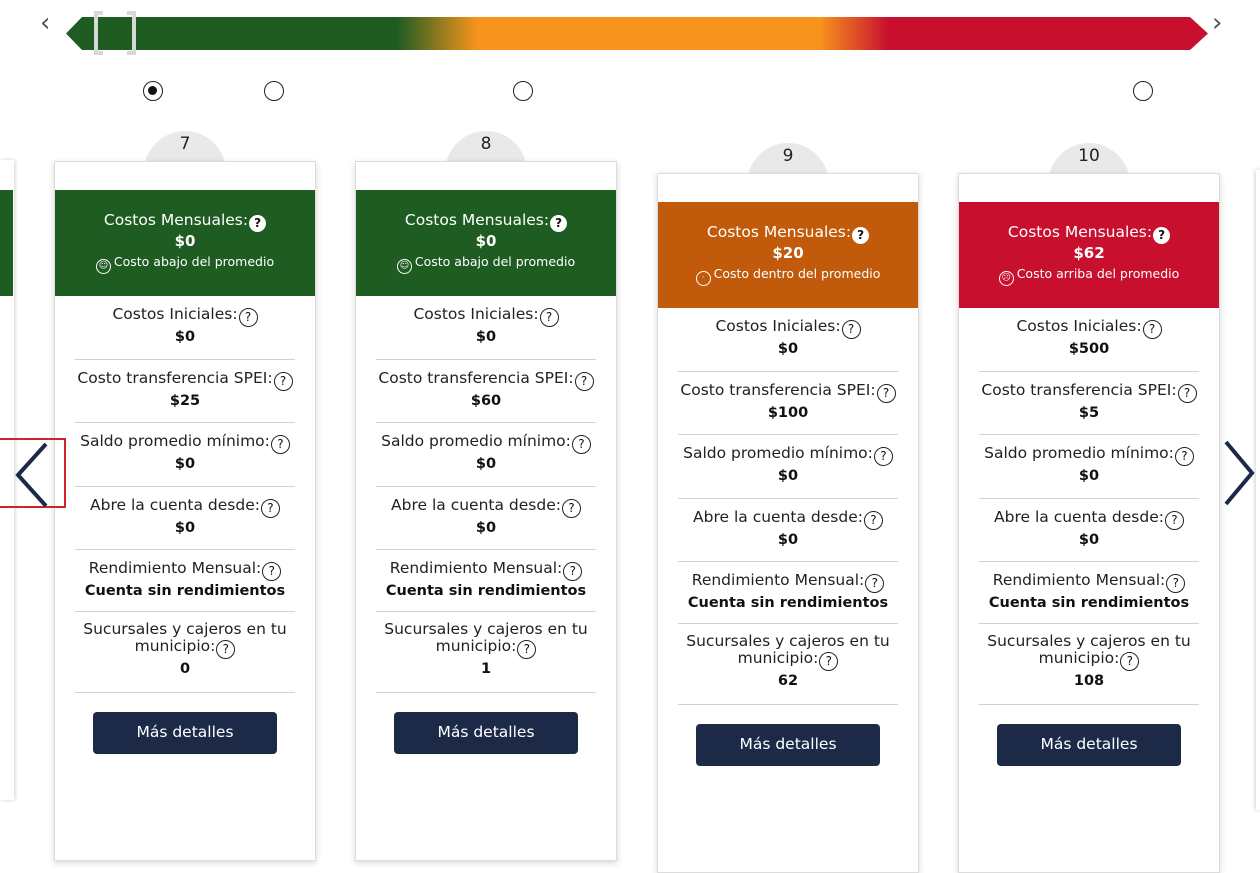 This screenshot has height=873, width=1260. What do you see at coordinates (1089, 413) in the screenshot?
I see `row-value: $5` at bounding box center [1089, 413].